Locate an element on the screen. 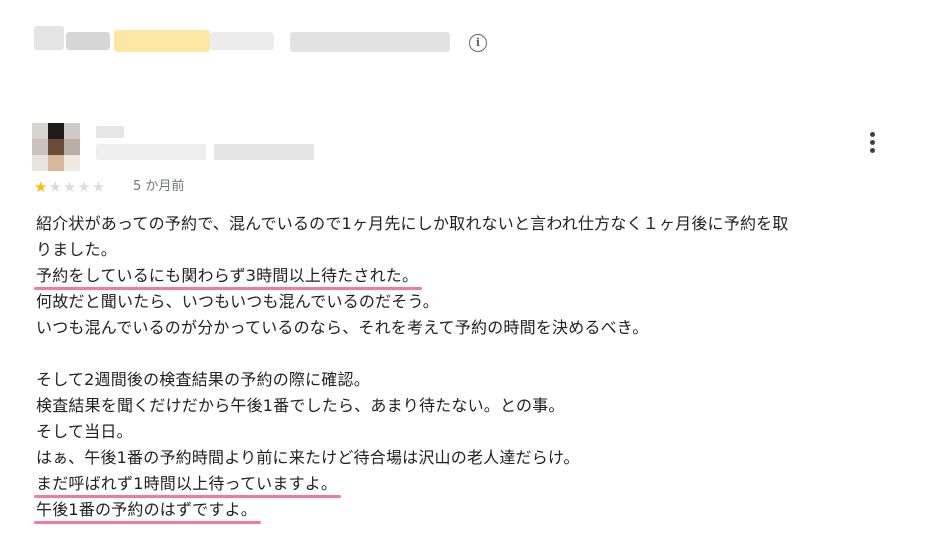  avatar is located at coordinates (56, 147).